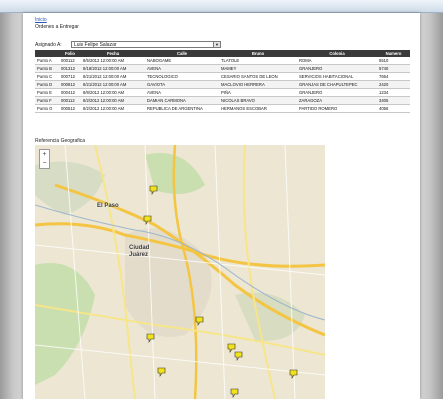  What do you see at coordinates (60, 141) in the screenshot?
I see `map-section-label: Referencia Geografica` at bounding box center [60, 141].